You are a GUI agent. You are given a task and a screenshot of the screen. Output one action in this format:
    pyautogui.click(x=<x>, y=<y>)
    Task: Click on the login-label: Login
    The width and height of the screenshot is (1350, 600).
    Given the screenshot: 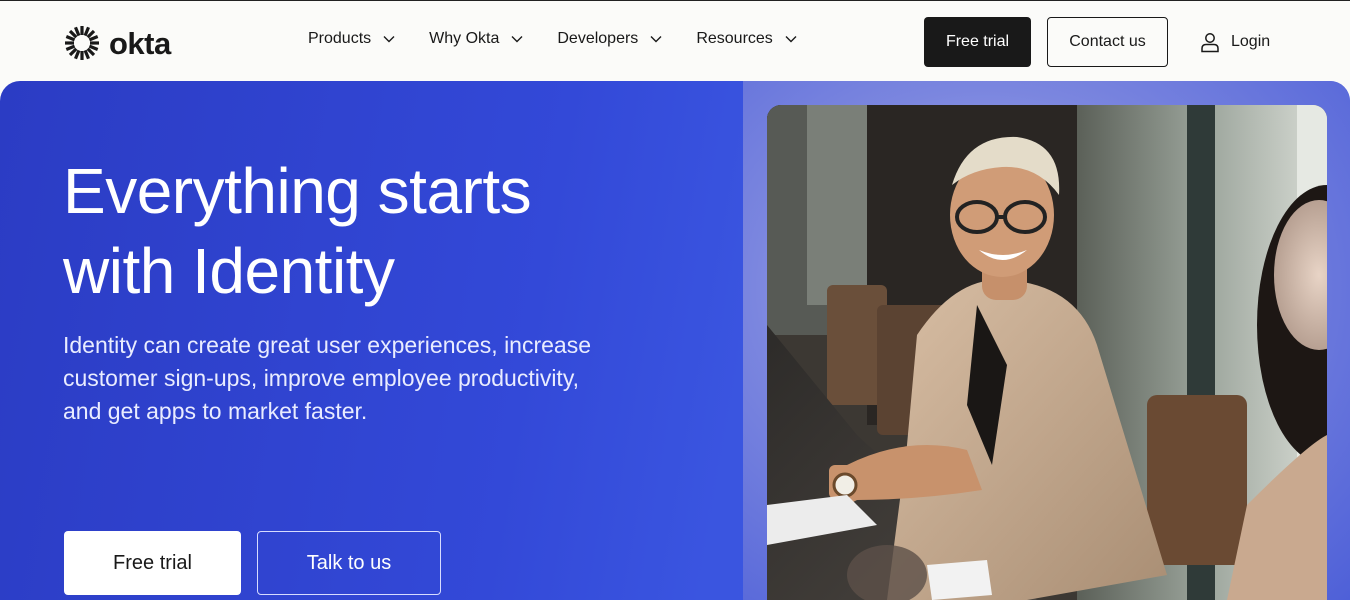 What is the action you would take?
    pyautogui.click(x=1251, y=41)
    